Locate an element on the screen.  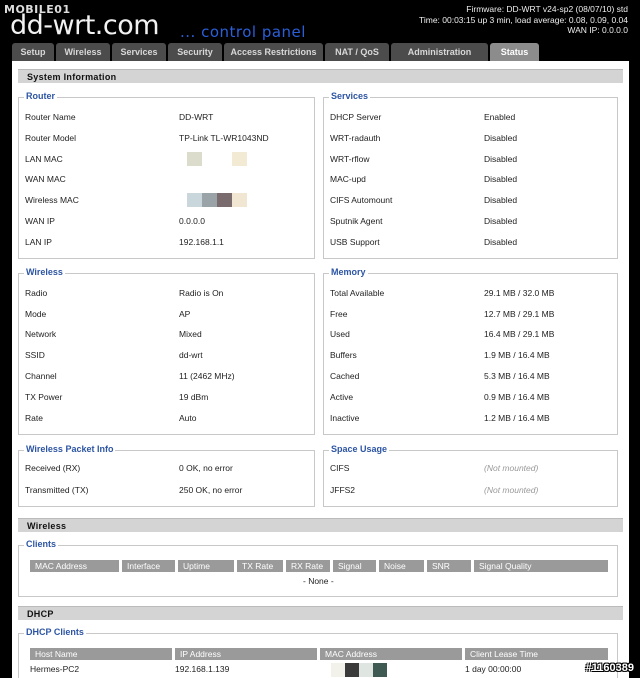
wan-ip-row: WAN IP 0.0.0.0 is located at coordinates (167, 222).